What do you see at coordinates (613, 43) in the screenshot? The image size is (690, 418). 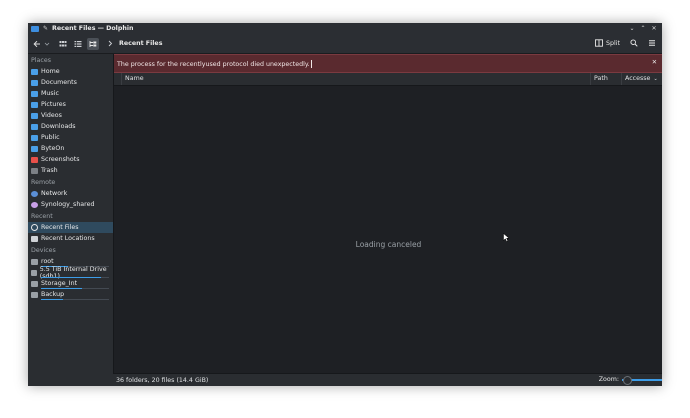 I see `split-label: Split` at bounding box center [613, 43].